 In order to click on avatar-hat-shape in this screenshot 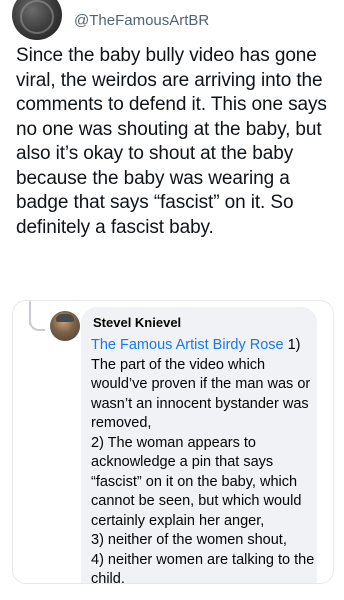, I will do `click(65, 318)`.